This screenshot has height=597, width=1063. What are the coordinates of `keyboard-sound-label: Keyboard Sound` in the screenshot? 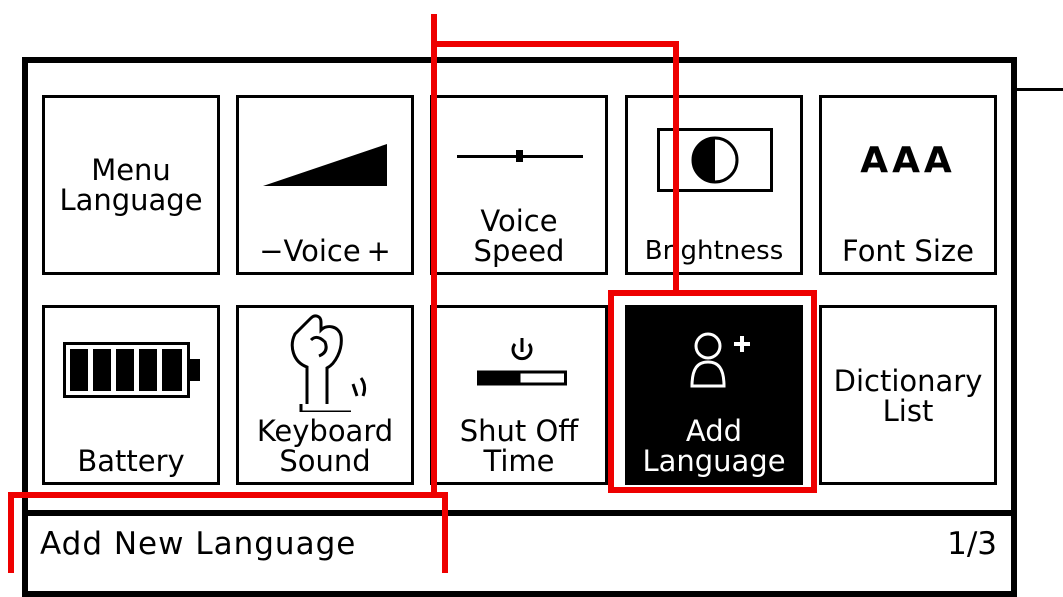 It's located at (325, 446).